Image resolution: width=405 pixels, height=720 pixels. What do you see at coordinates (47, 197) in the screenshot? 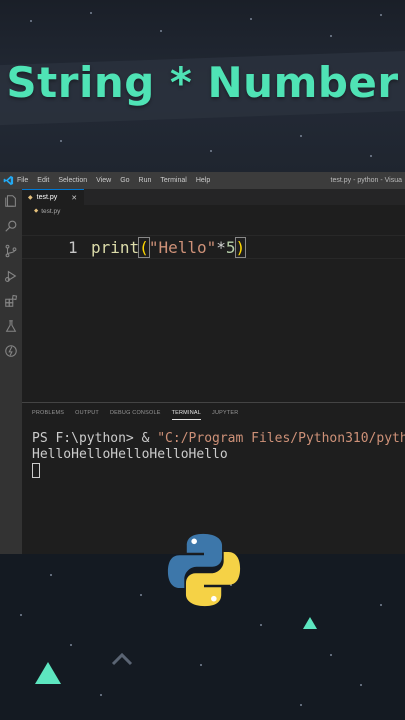
I see `tab-label: test.py` at bounding box center [47, 197].